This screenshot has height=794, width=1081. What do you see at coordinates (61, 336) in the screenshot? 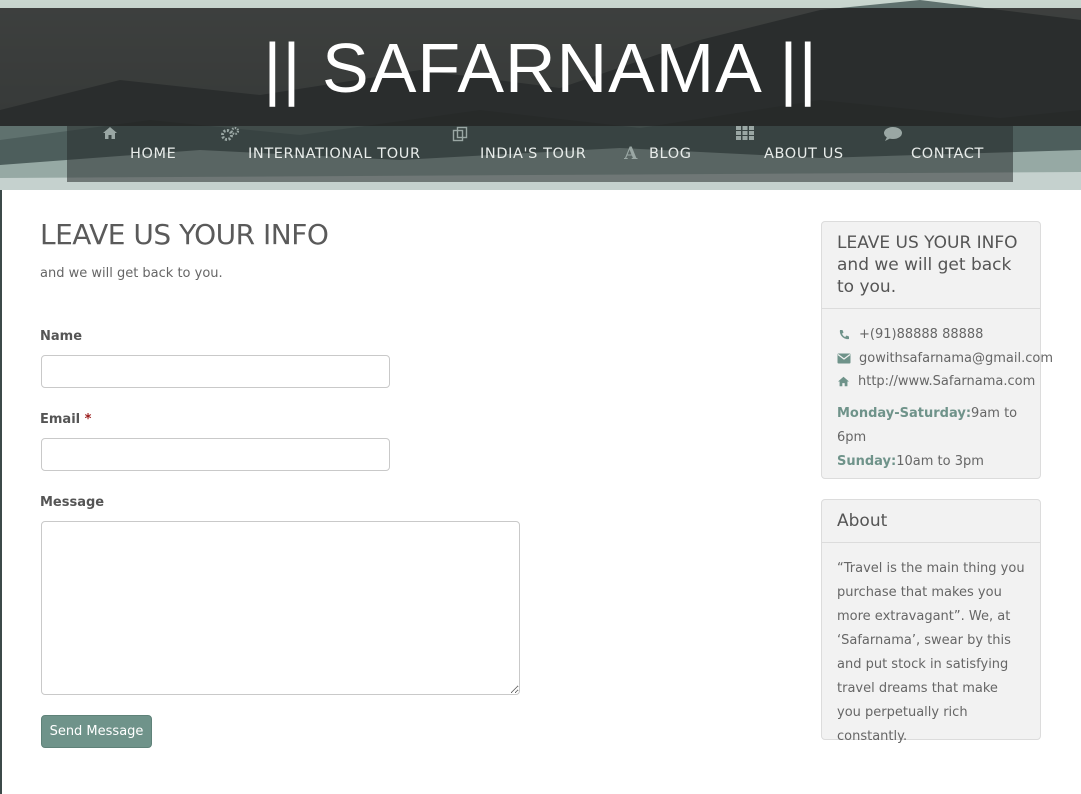
I see `name-label: Name` at bounding box center [61, 336].